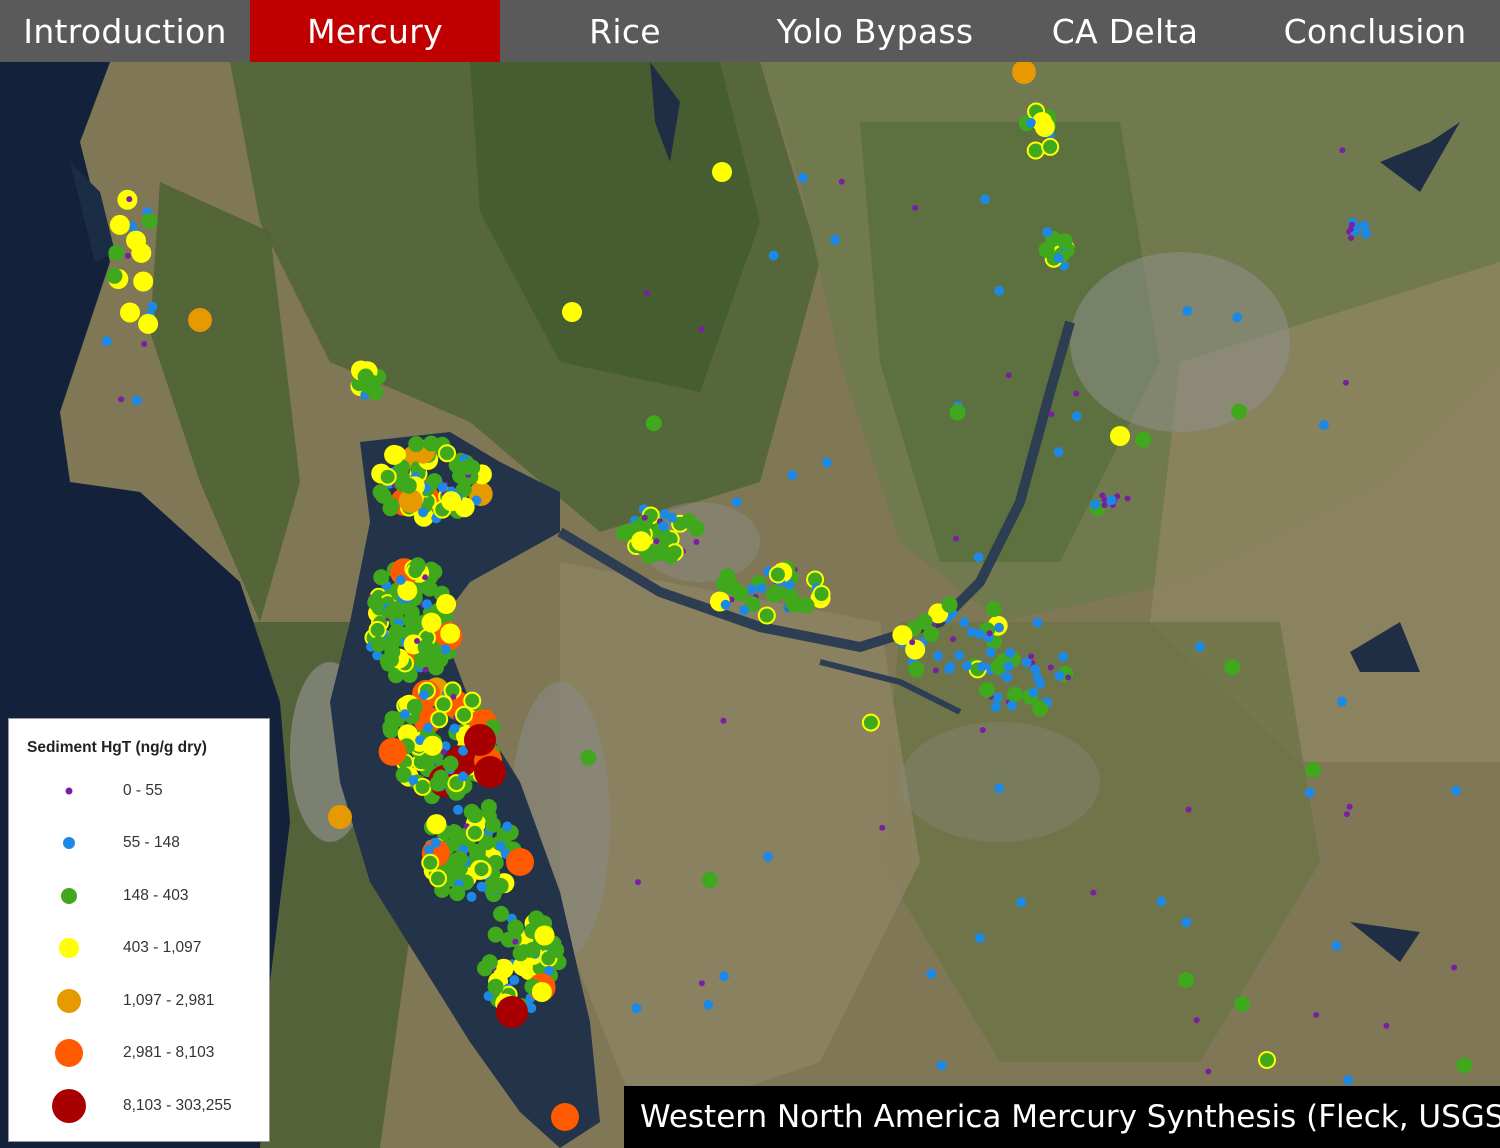 The height and width of the screenshot is (1148, 1500). Describe the element at coordinates (875, 31) in the screenshot. I see `tab-yolo-bypass: Yolo Bypass` at that location.